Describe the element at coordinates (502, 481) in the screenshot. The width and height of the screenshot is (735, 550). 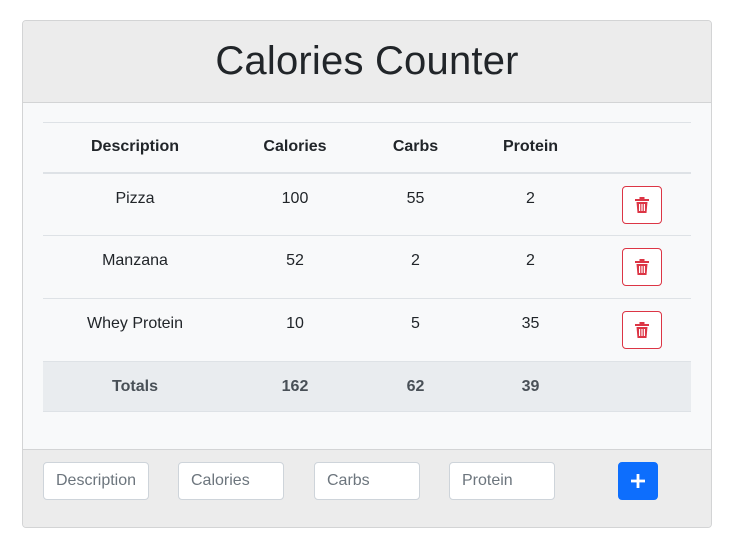
I see `protein-input` at that location.